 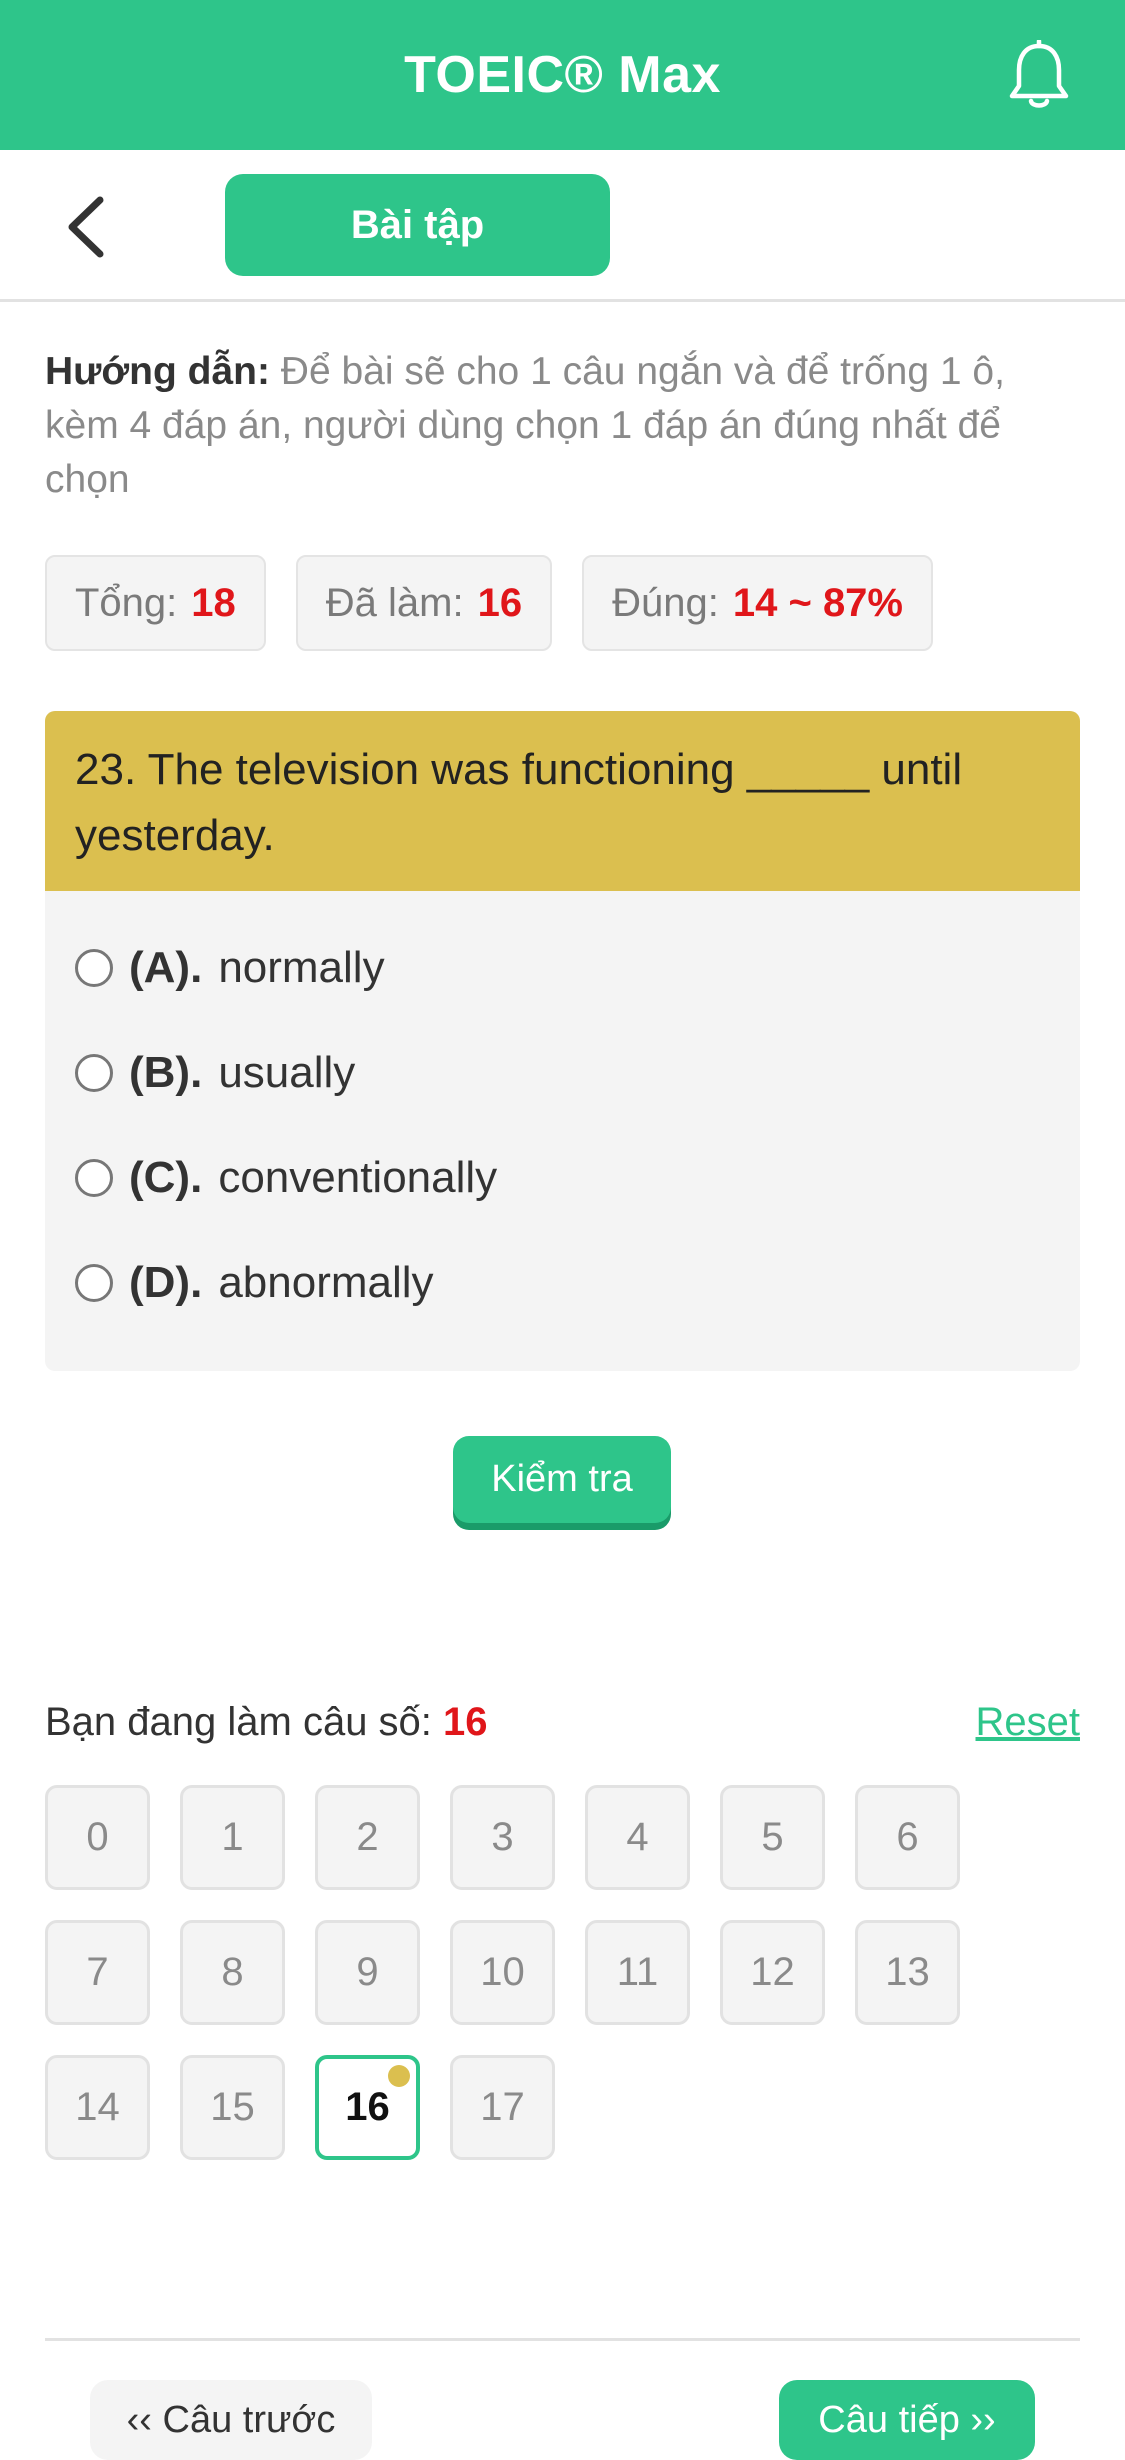 I want to click on question-number-button-active: 16, so click(x=367, y=2107).